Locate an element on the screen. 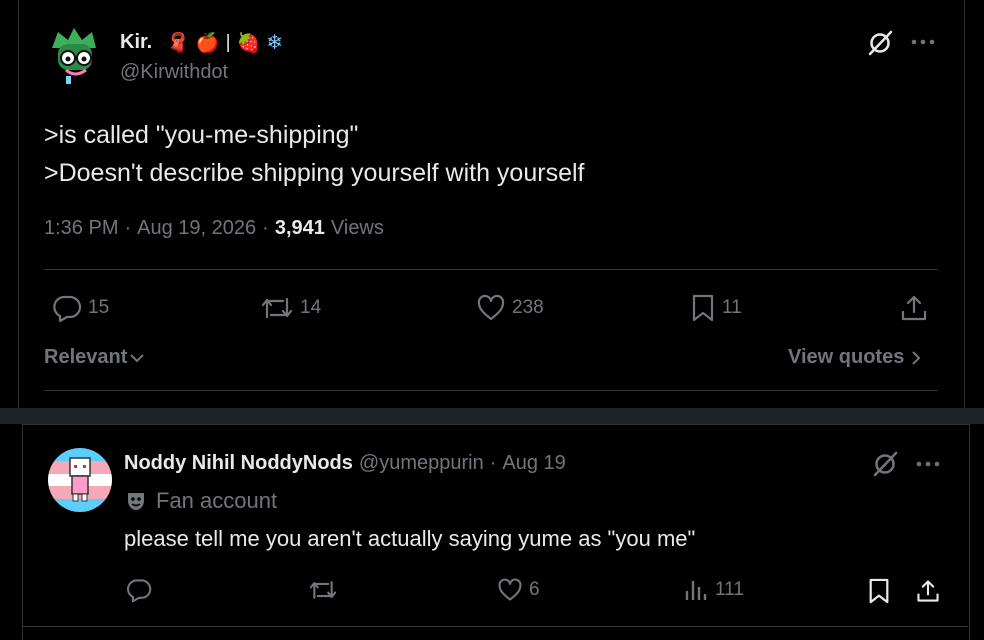 The image size is (984, 640). views-count: 3,941 is located at coordinates (299, 228).